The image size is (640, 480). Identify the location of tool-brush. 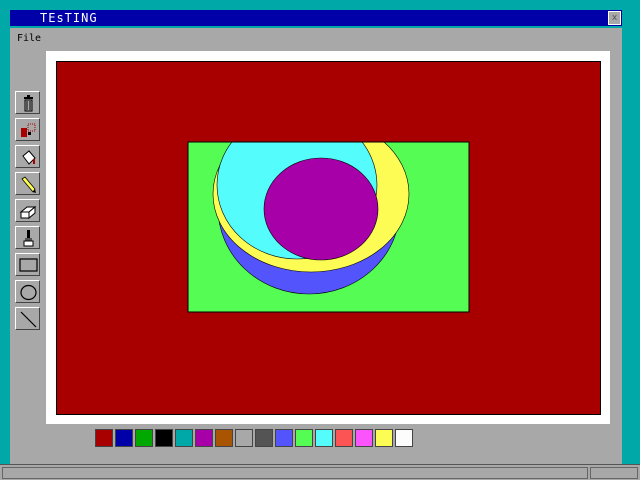
(27, 237).